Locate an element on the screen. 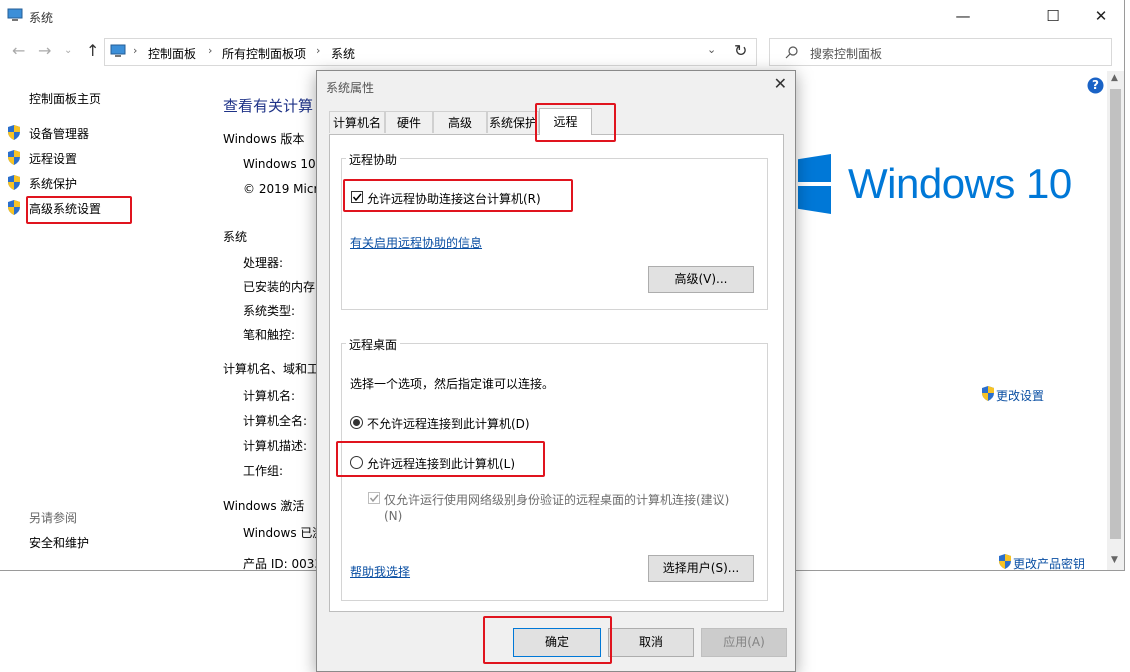  activation-section-title: Windows 激活 is located at coordinates (264, 506).